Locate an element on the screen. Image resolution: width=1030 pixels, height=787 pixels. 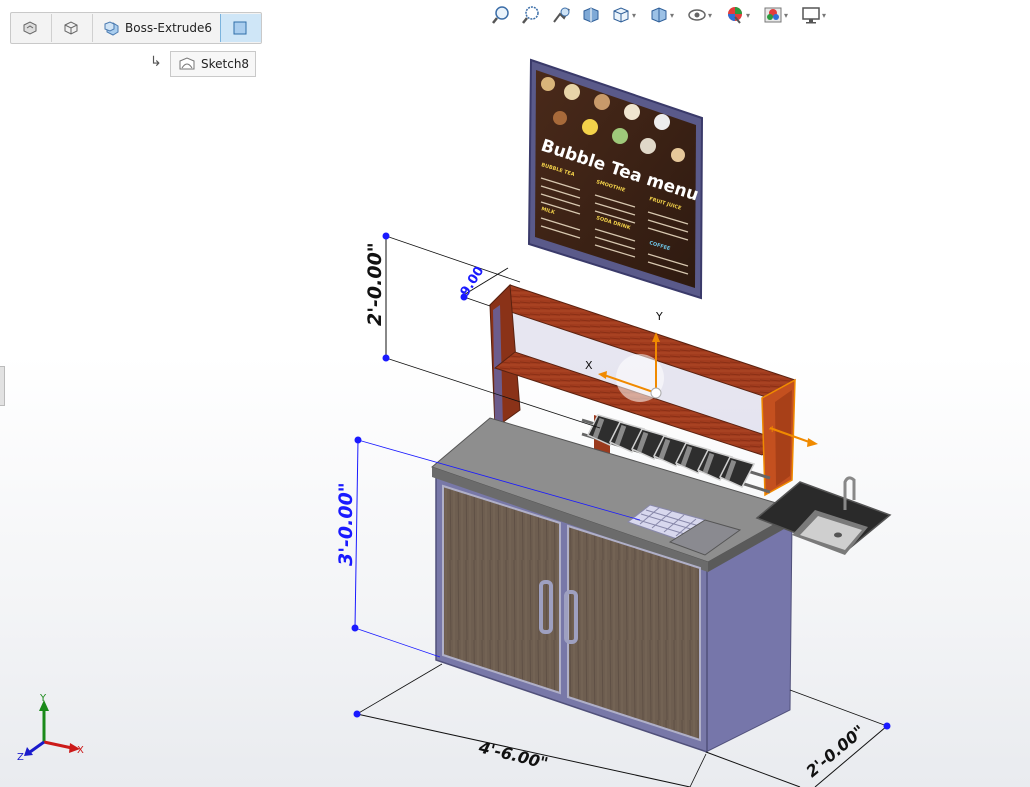
previous-view-icon is located at coordinates (561, 15).